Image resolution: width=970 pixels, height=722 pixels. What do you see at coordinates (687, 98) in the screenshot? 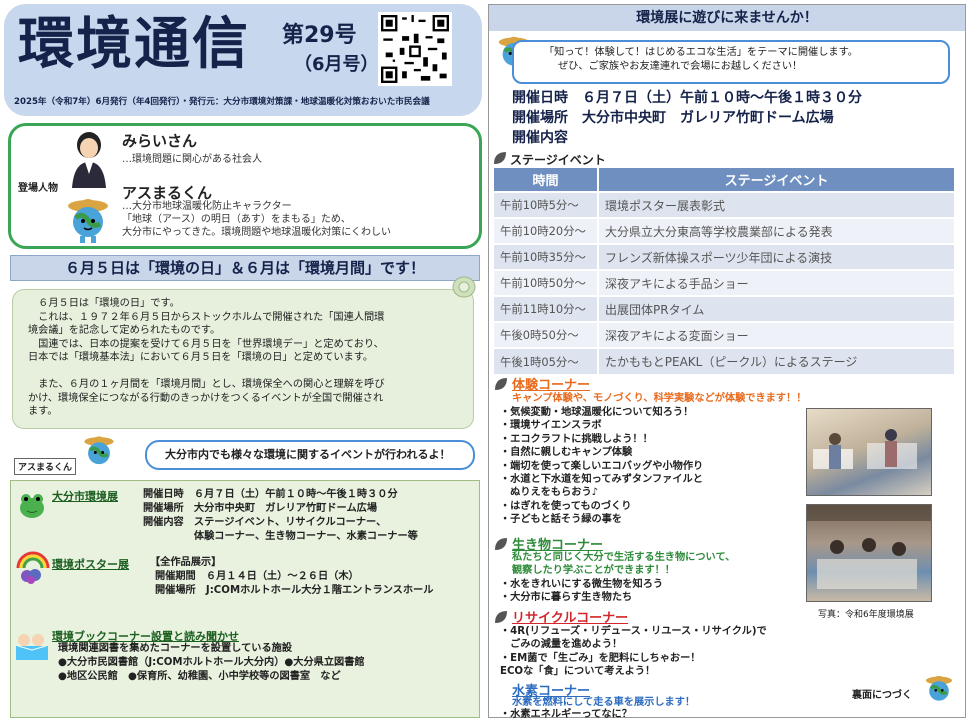
I see `info-line: 開催日時 ６月７日（土）午前１０時～午後１時３０分` at bounding box center [687, 98].